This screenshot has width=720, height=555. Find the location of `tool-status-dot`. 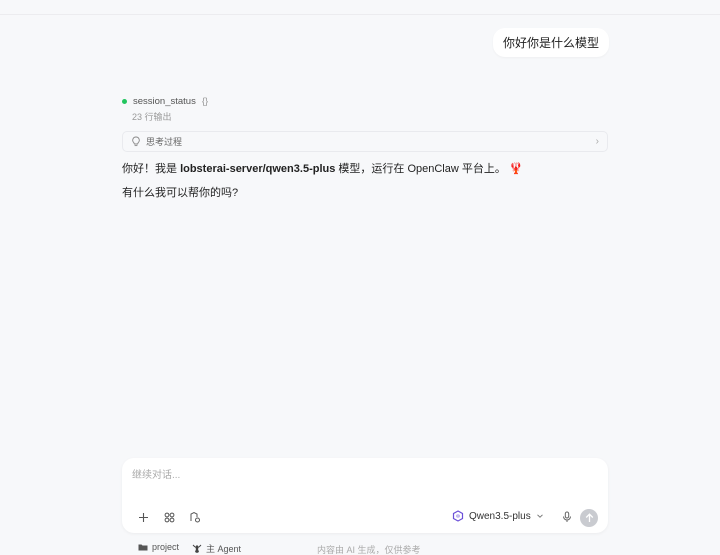

tool-status-dot is located at coordinates (124, 101).